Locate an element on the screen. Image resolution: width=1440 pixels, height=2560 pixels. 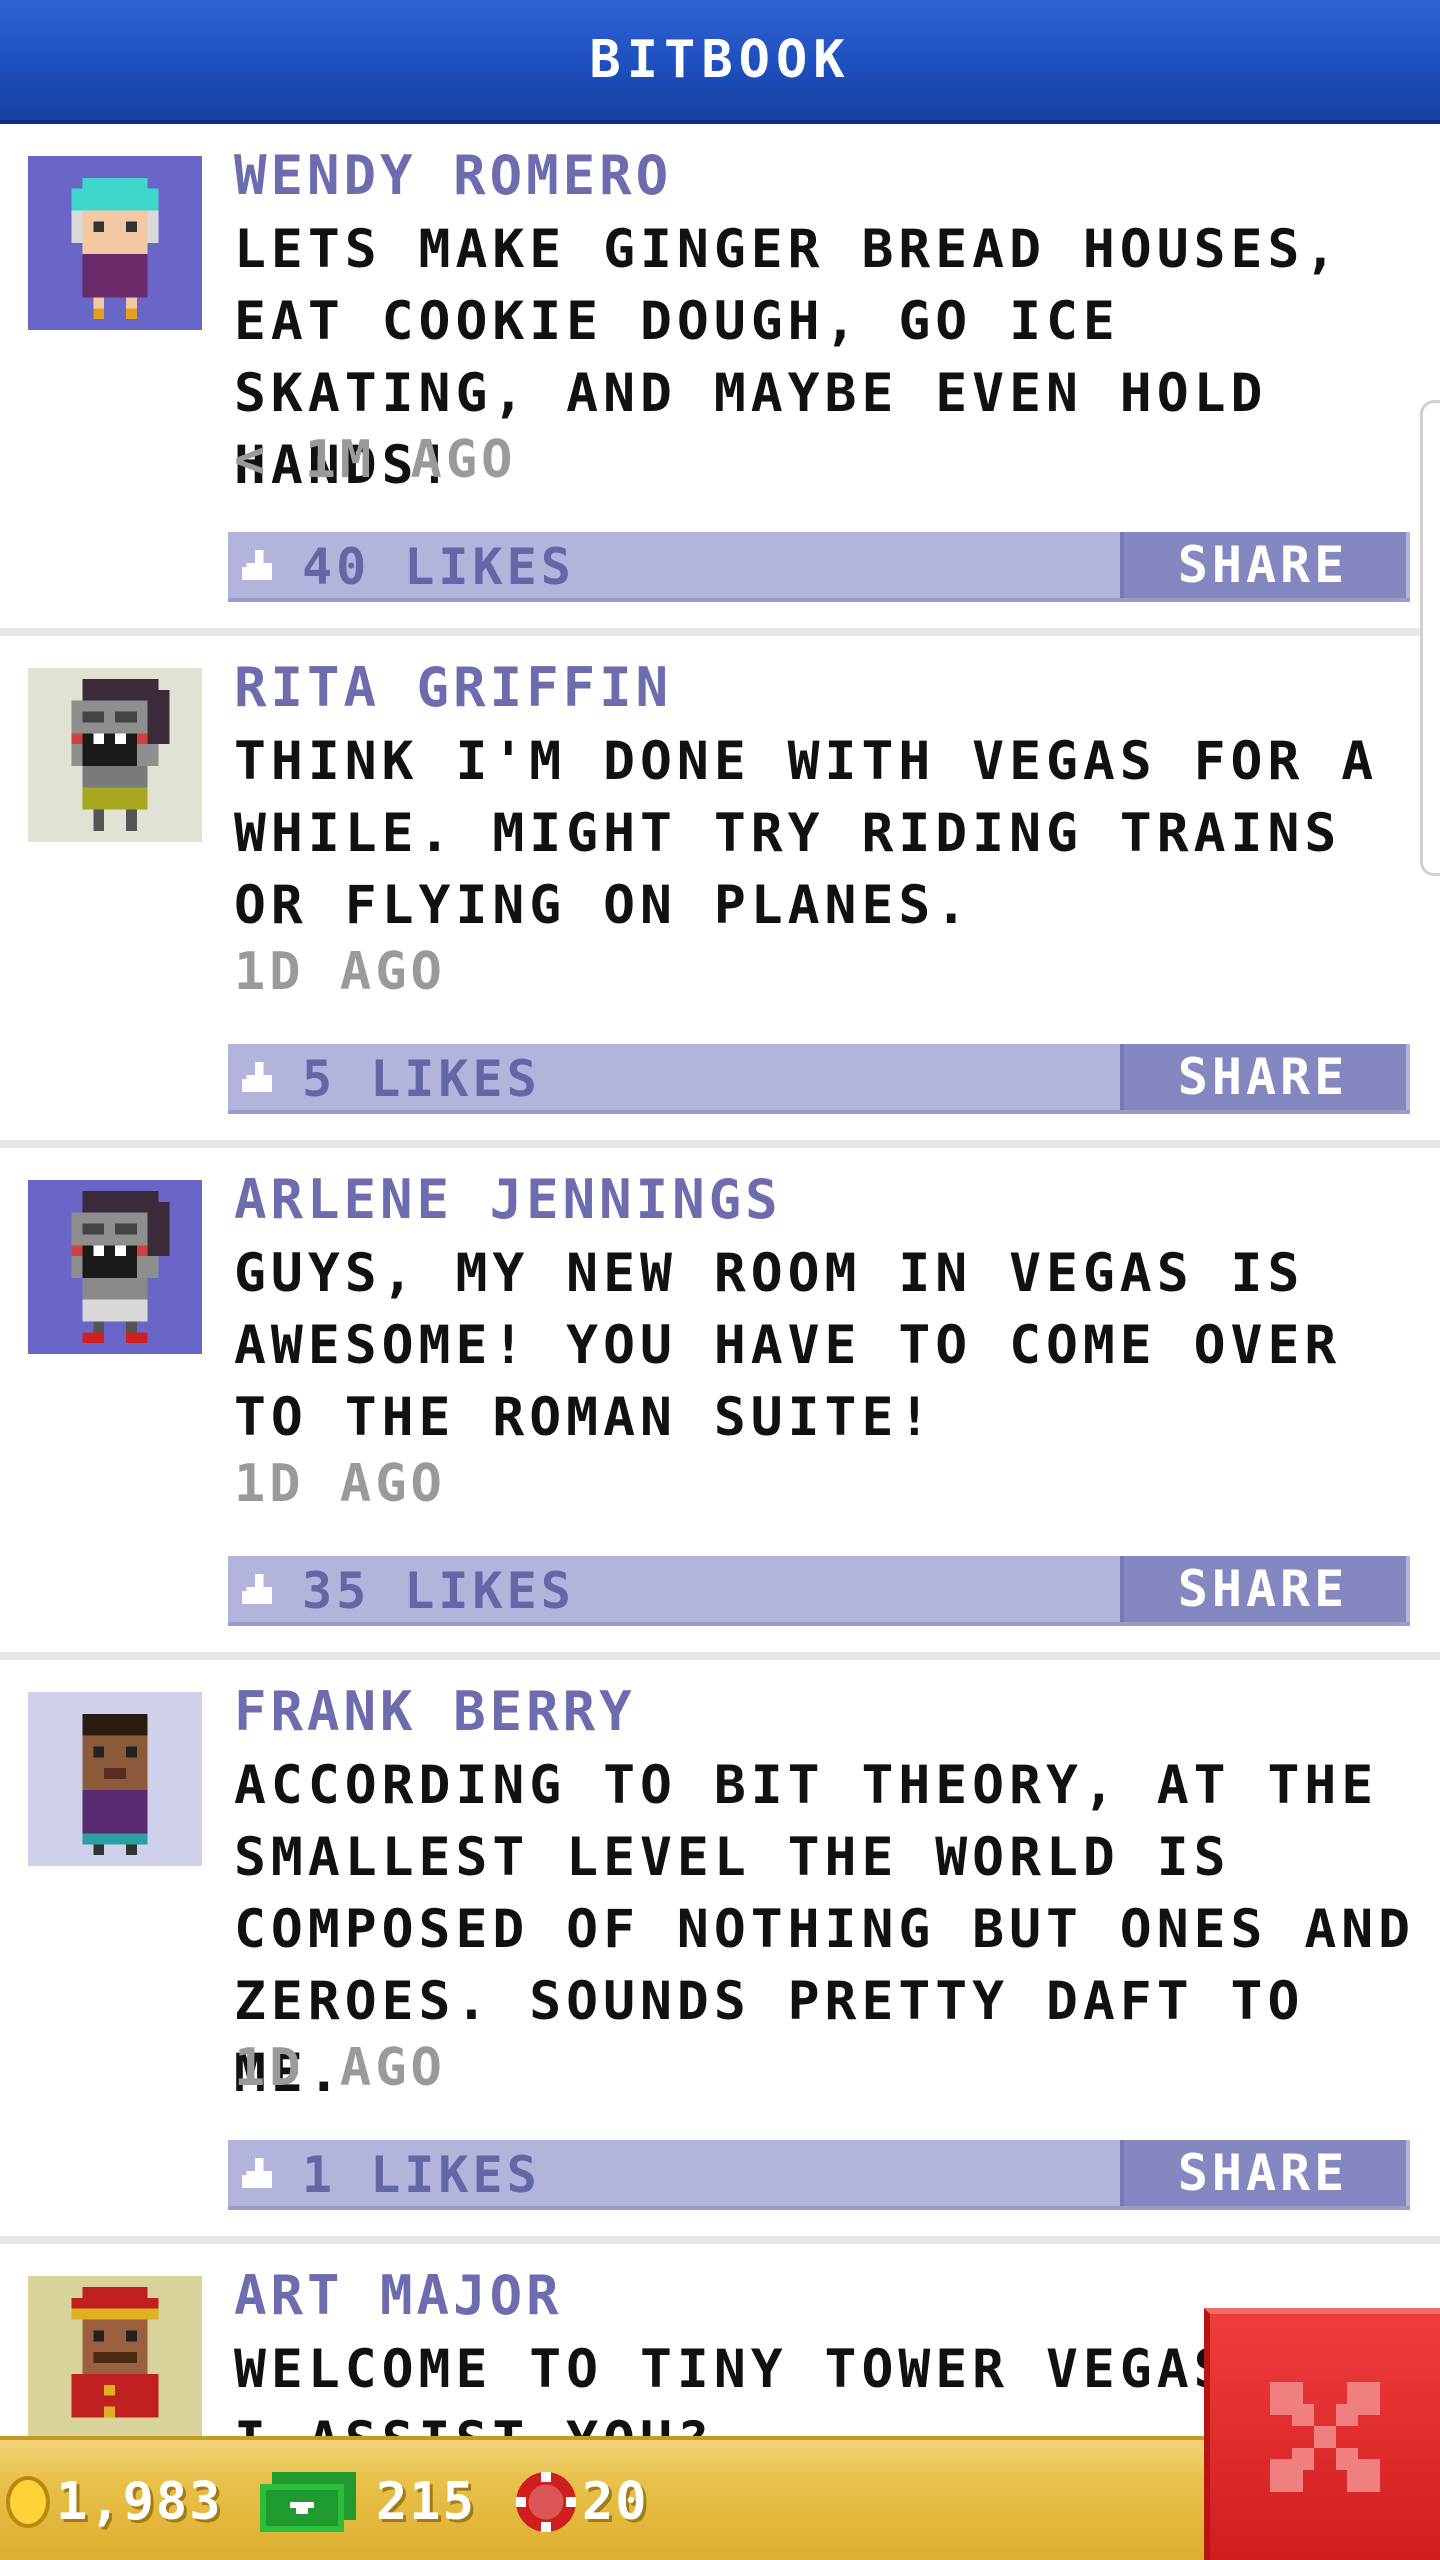
like-bar: 35 LIKES SHARE is located at coordinates (819, 1591).